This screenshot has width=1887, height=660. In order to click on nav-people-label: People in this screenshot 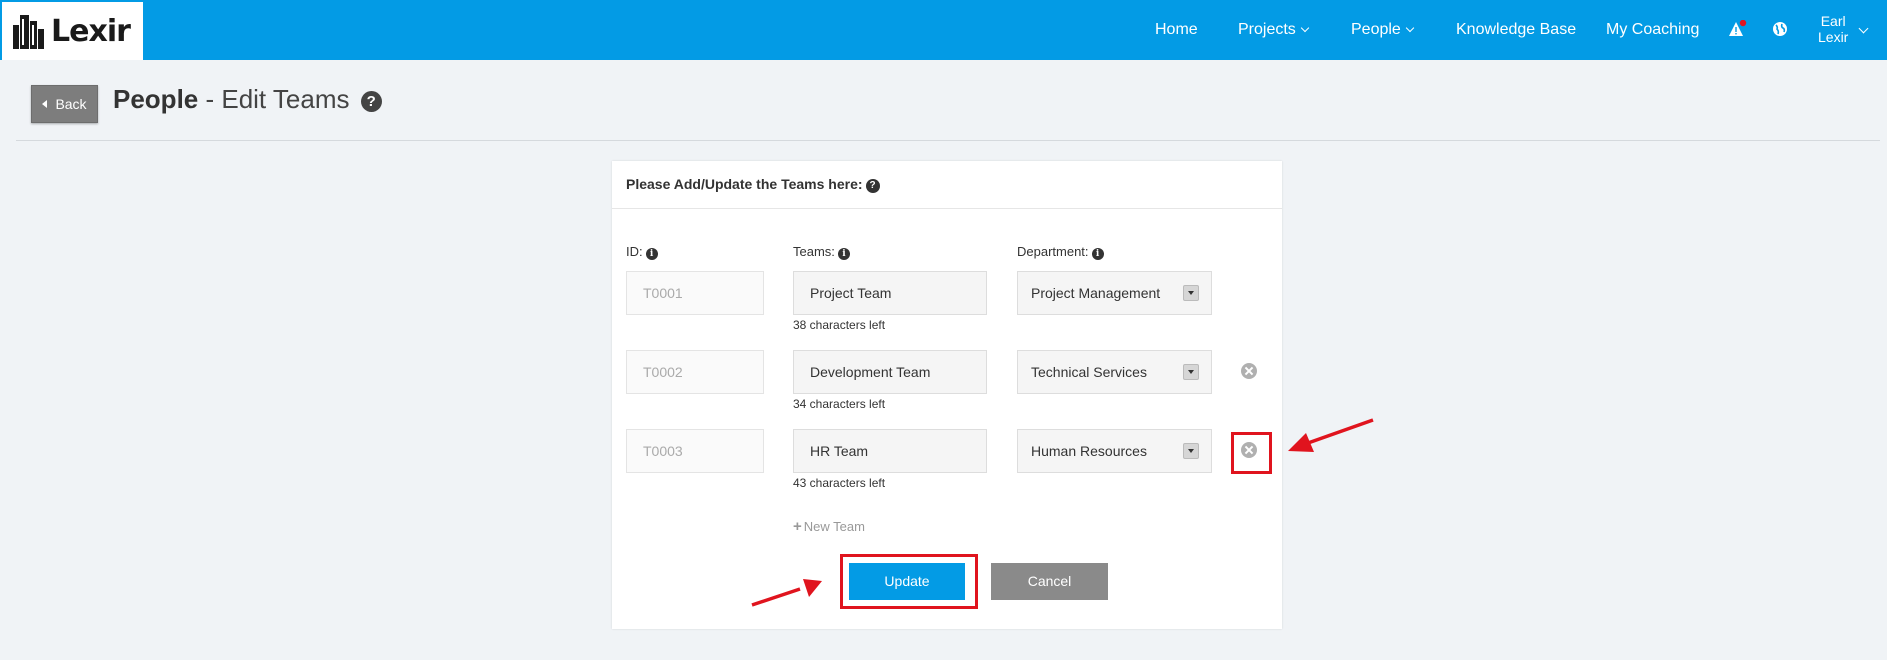, I will do `click(1376, 29)`.